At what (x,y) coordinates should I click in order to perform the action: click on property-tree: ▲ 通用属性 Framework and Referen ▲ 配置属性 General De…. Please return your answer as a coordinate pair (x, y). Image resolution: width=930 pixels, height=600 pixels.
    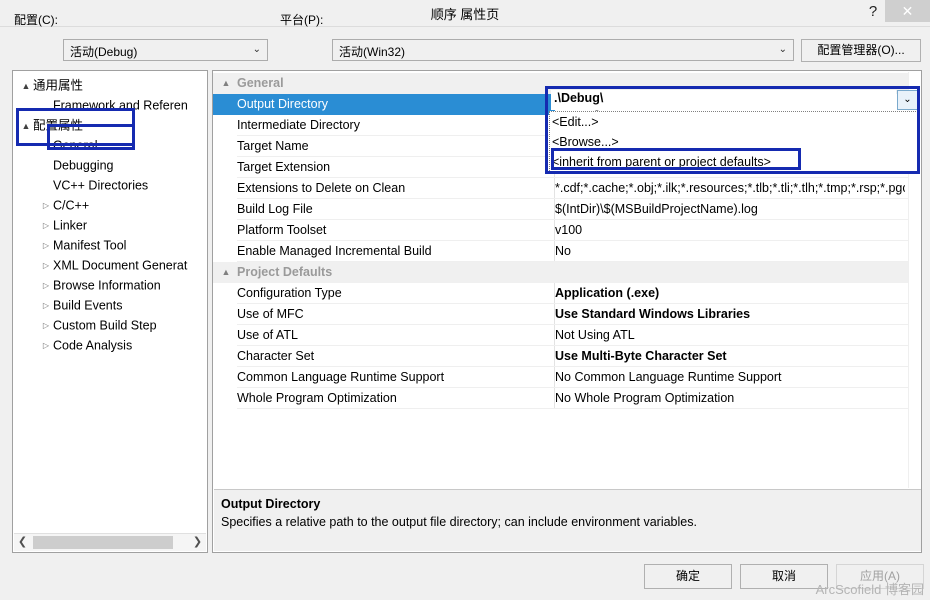
    Looking at the image, I should click on (102, 302).